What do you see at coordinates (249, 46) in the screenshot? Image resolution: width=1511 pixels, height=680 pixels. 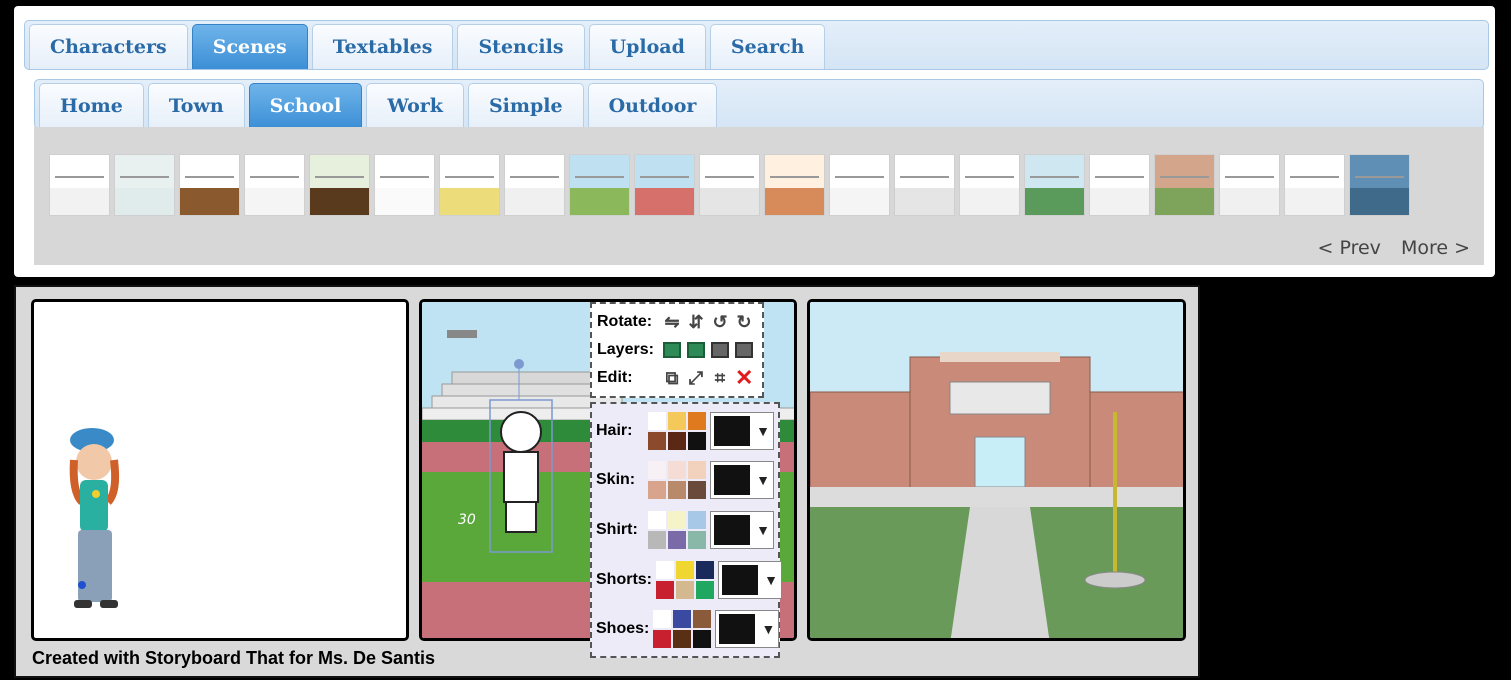 I see `tab-scenes: Scenes` at bounding box center [249, 46].